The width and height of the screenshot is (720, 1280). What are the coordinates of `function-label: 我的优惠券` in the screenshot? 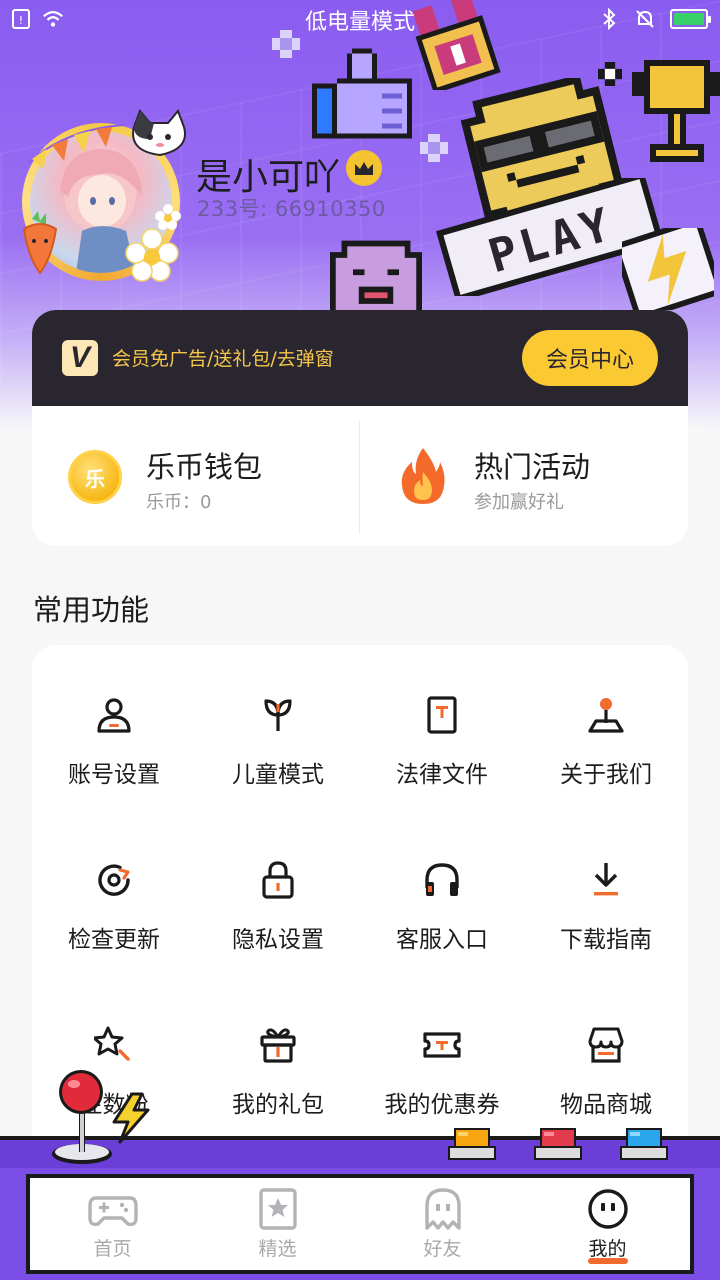 It's located at (442, 1105).